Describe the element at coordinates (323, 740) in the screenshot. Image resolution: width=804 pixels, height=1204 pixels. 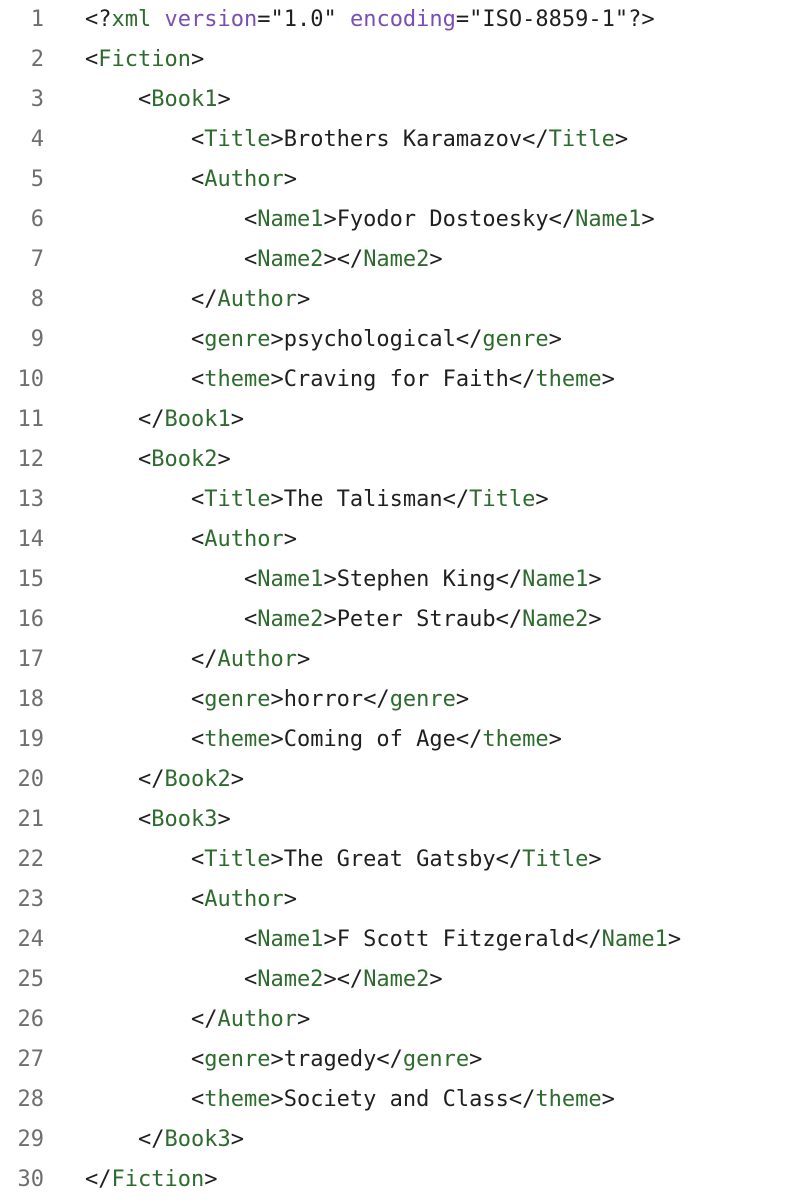
I see `line-content: <theme>Coming of Age</theme>` at that location.